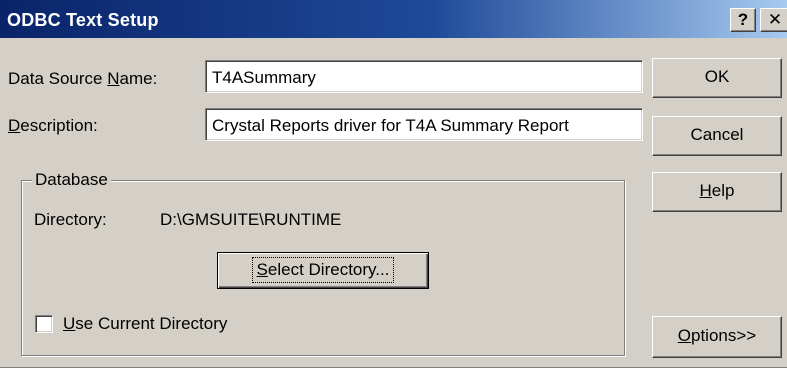 Image resolution: width=787 pixels, height=368 pixels. What do you see at coordinates (251, 219) in the screenshot?
I see `directory-value: D:\GMSUITE\RUNTIME` at bounding box center [251, 219].